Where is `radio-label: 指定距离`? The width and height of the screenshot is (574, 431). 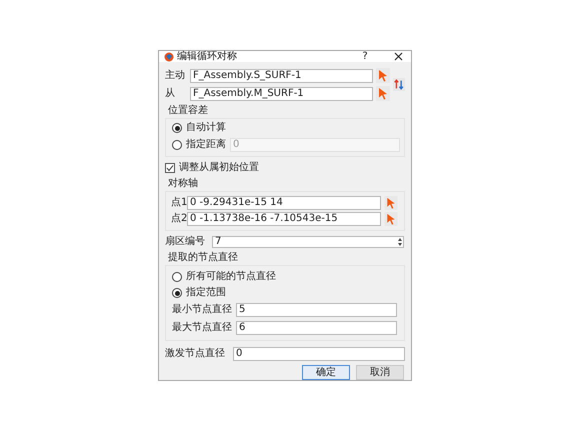 radio-label: 指定距离 is located at coordinates (206, 145).